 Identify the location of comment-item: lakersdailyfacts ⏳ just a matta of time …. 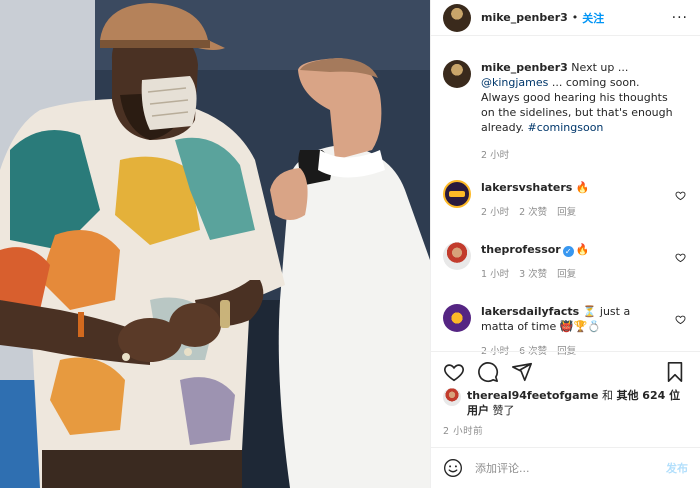
(565, 330).